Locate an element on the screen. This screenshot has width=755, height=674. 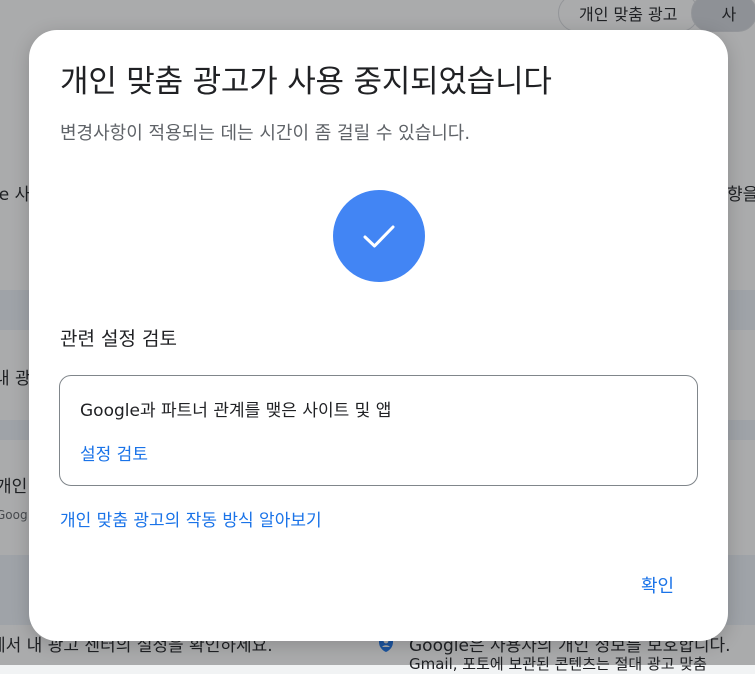
related-settings-heading: 관련 설정 검토 is located at coordinates (118, 337).